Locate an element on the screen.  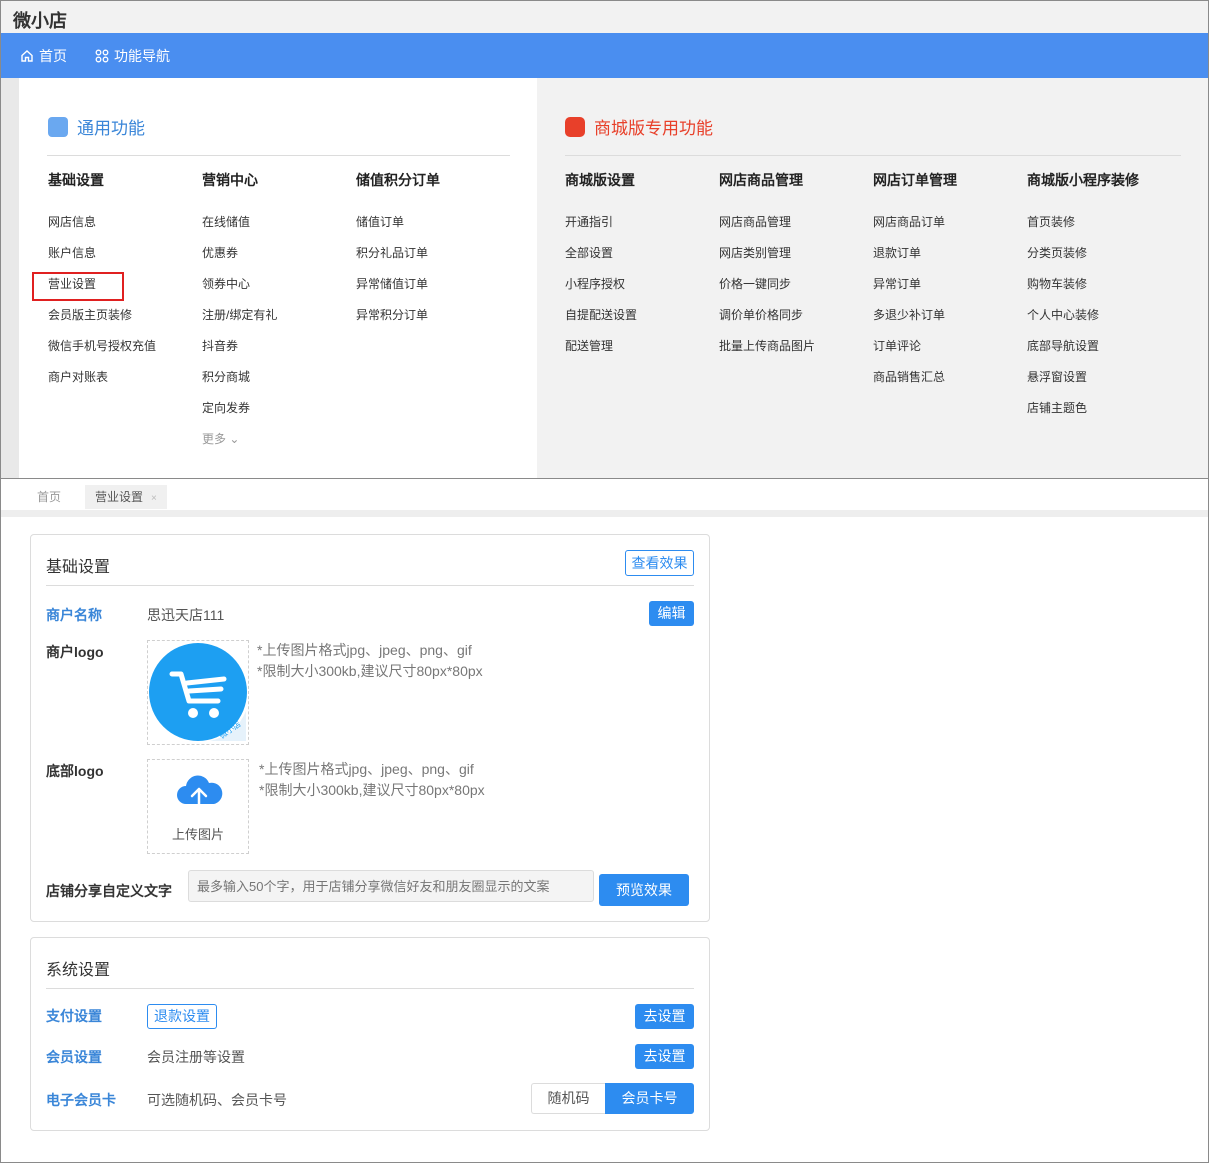
menu-item: 积分商城 is located at coordinates (239, 384).